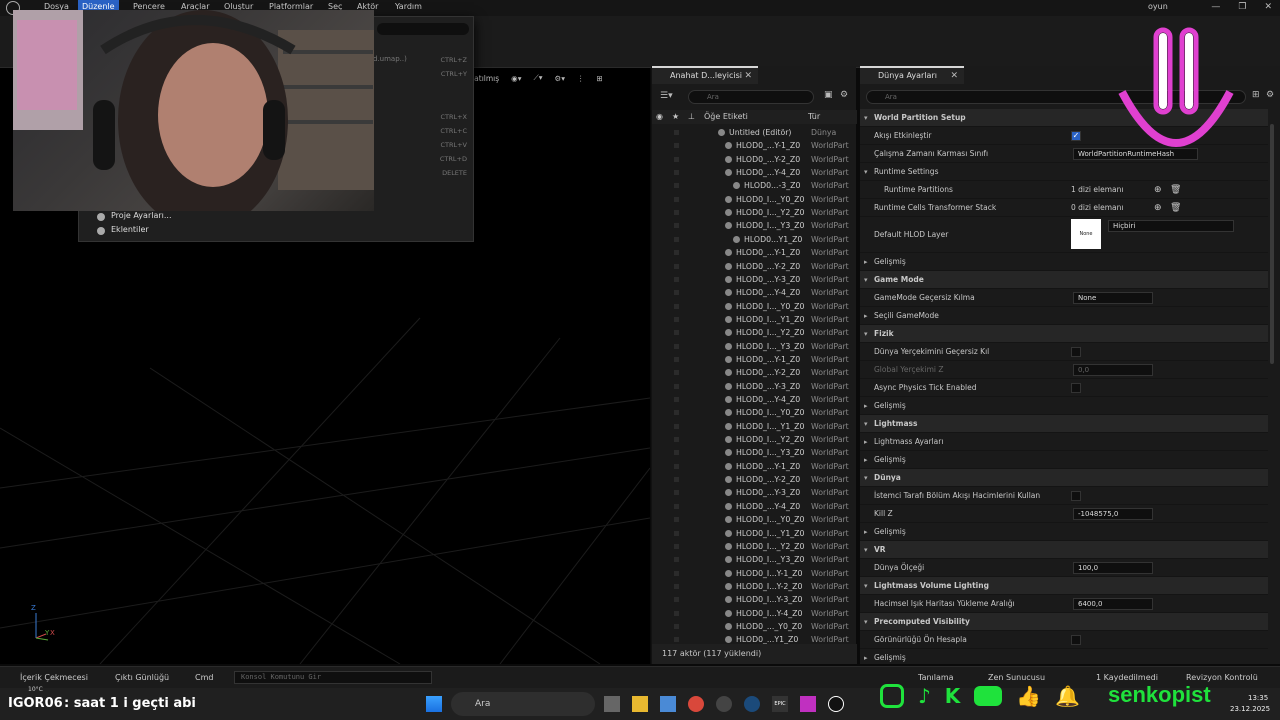 Image resolution: width=1280 pixels, height=720 pixels. I want to click on minimize-icon: —, so click(1215, 7).